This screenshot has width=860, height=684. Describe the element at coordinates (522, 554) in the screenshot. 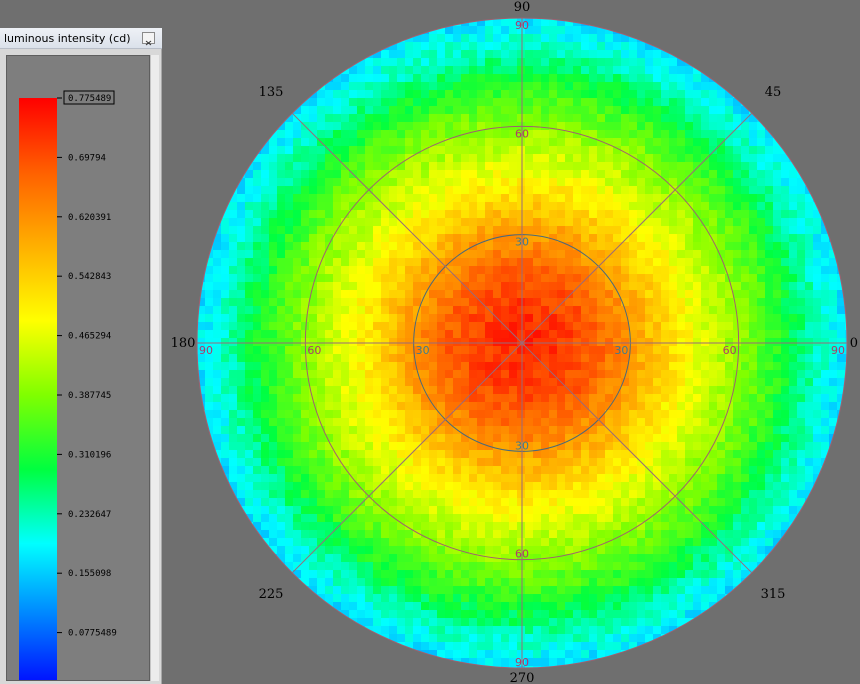

I see `ring-label-60-bottom: 60` at that location.